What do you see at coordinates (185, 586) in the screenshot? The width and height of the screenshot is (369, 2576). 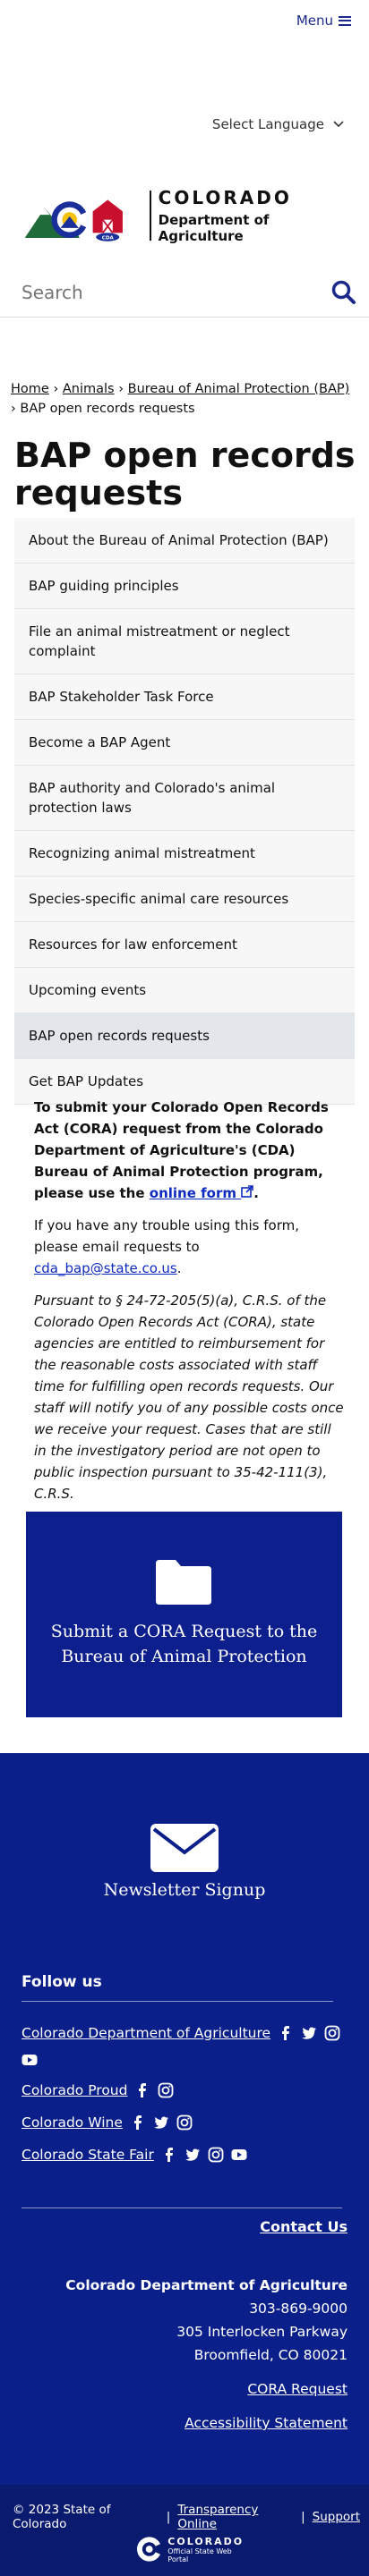 I see `nav-item-guiding-principles: BAP guiding principles` at bounding box center [185, 586].